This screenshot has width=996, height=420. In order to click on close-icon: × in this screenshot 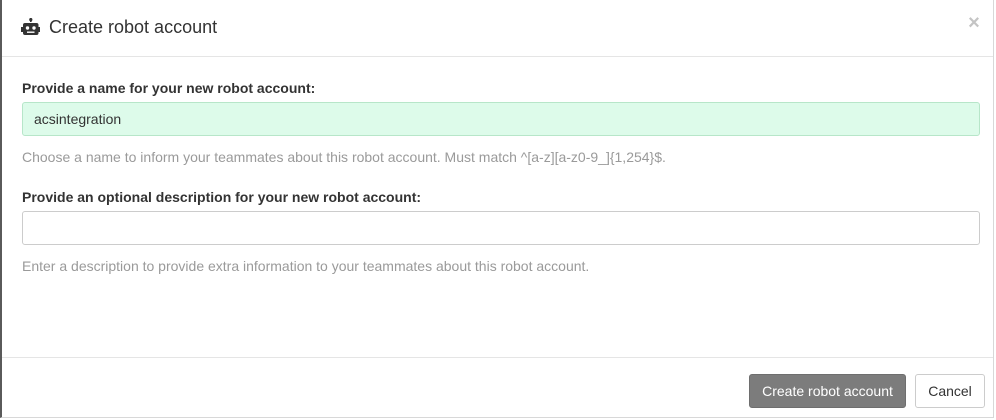, I will do `click(974, 23)`.